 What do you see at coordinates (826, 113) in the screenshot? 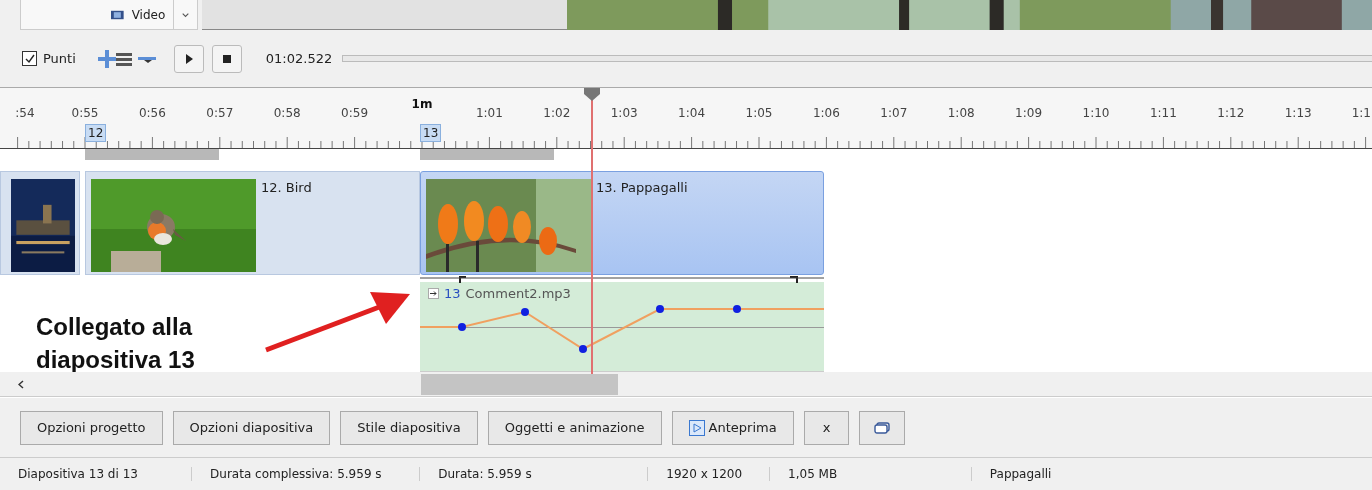
I see `ruler-label: 1:06` at bounding box center [826, 113].